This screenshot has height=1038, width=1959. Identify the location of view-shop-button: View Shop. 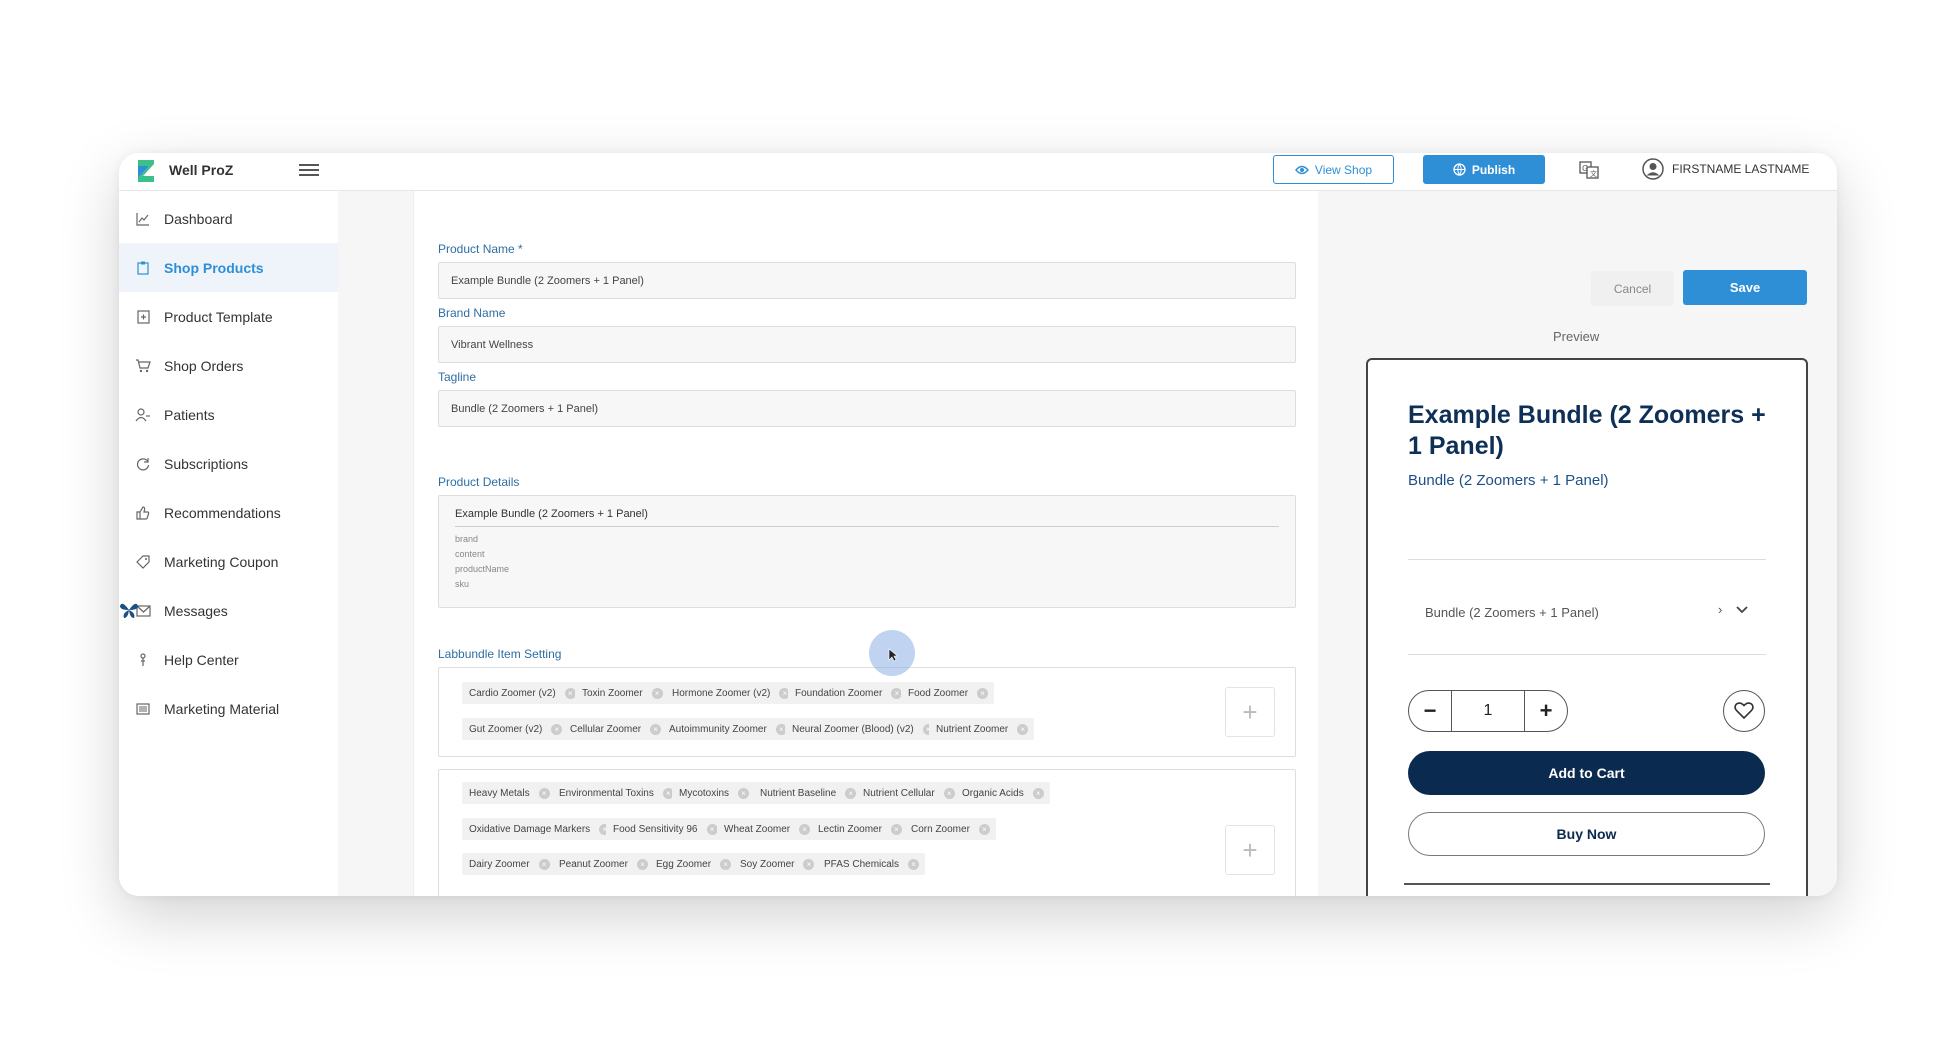
(1333, 169).